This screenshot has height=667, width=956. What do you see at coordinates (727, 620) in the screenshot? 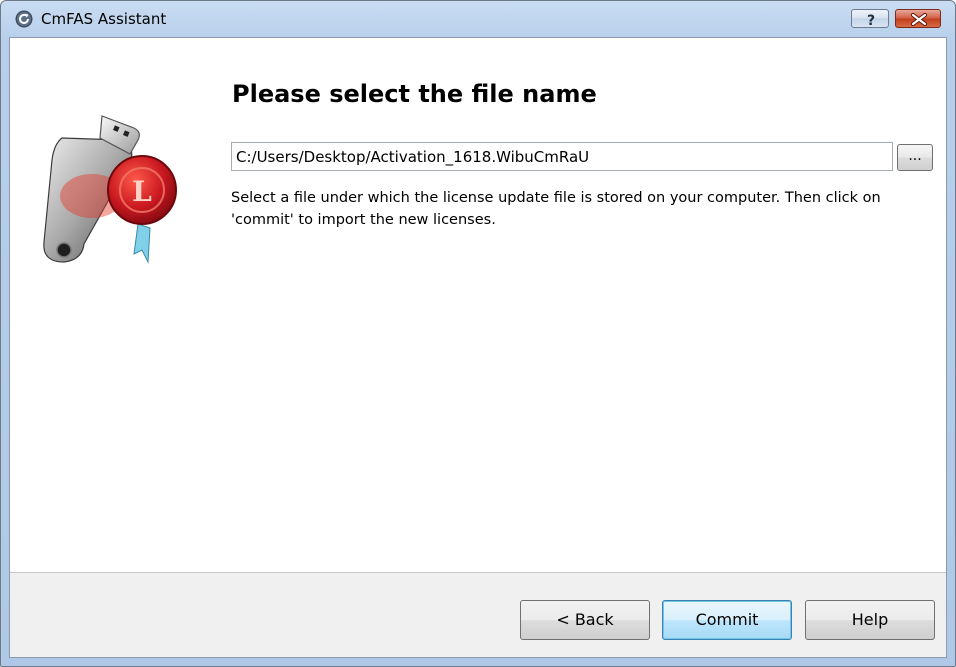
I see `commit-button: Commit` at bounding box center [727, 620].